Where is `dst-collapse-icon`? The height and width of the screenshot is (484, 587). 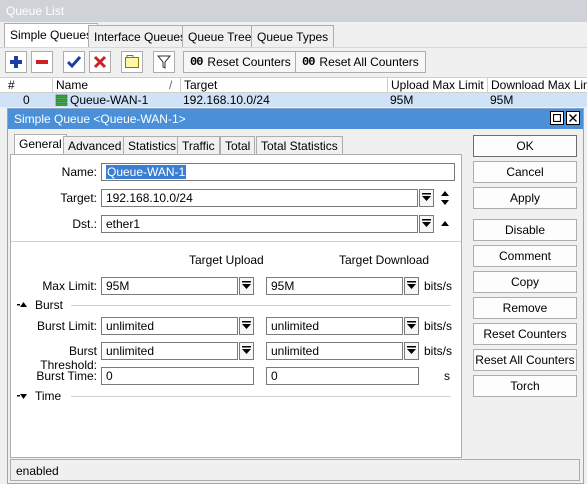
dst-collapse-icon is located at coordinates (445, 224).